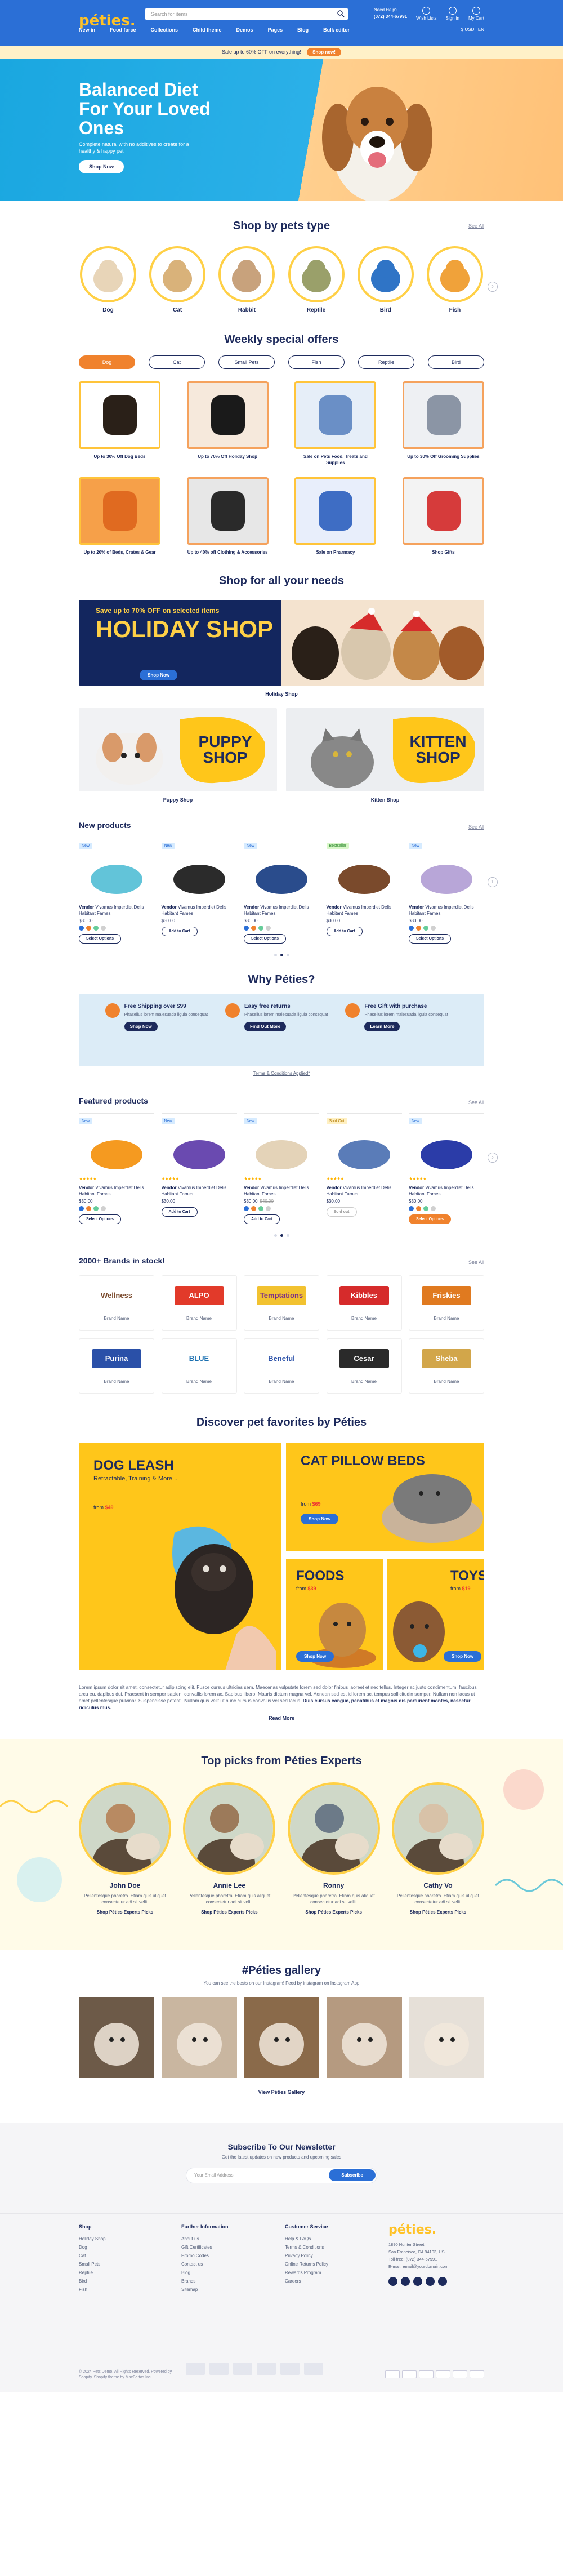  What do you see at coordinates (476, 1102) in the screenshot?
I see `featured-see-all: See All` at bounding box center [476, 1102].